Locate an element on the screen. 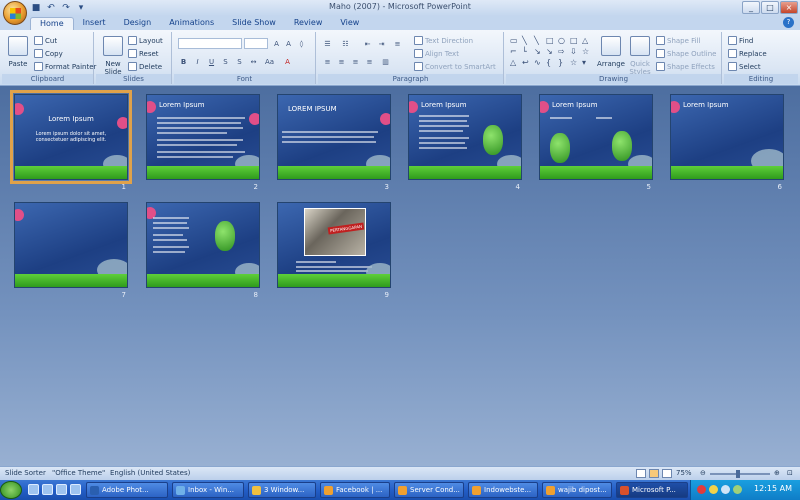  align-center-icon: ≡ is located at coordinates (341, 61).